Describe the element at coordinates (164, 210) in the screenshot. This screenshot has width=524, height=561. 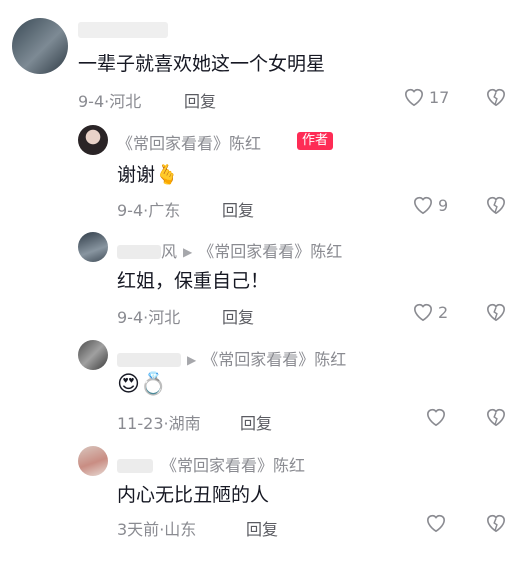
I see `comment-location: 广东` at that location.